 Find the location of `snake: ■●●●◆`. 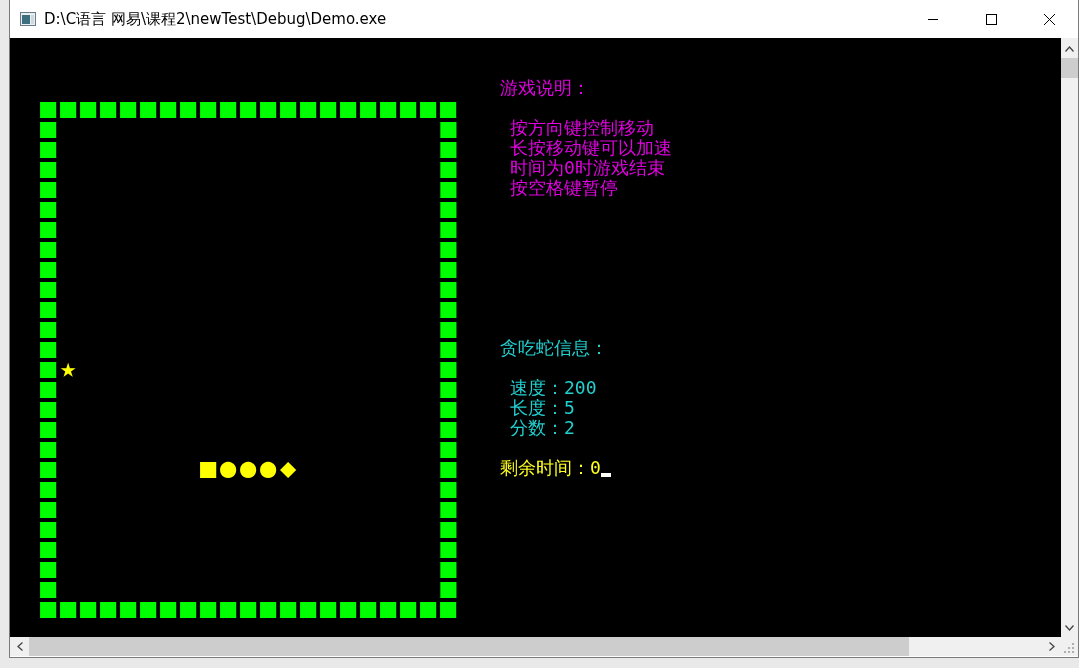

snake: ■●●●◆ is located at coordinates (250, 468).